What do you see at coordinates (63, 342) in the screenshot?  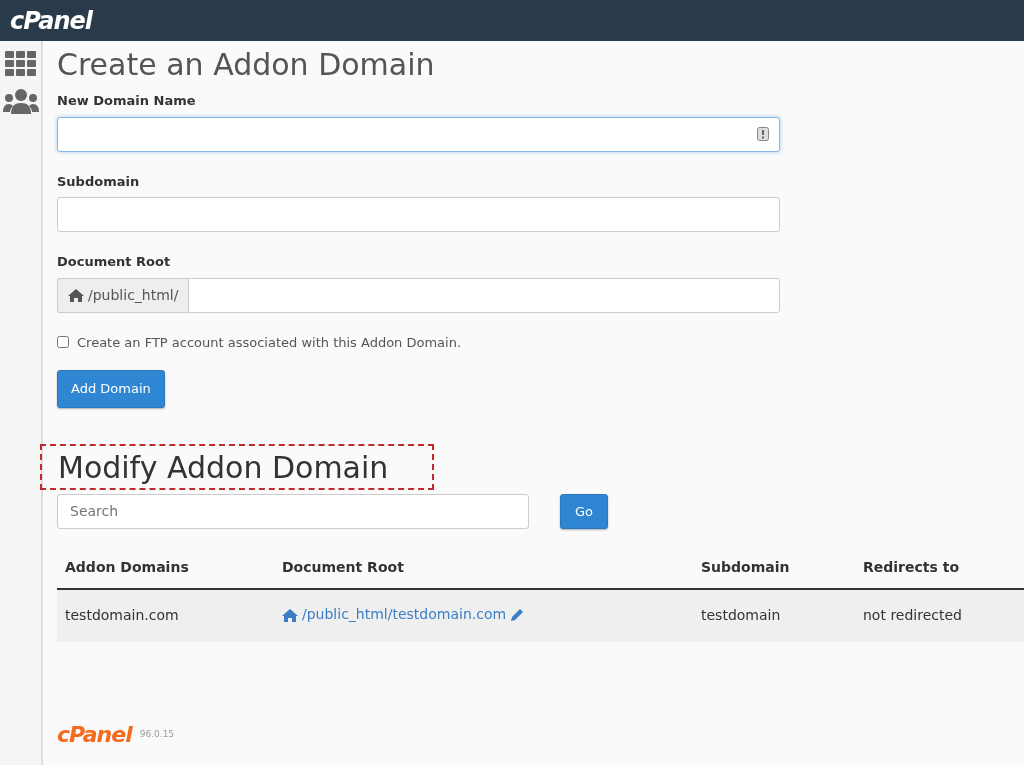 I see `checkbox` at bounding box center [63, 342].